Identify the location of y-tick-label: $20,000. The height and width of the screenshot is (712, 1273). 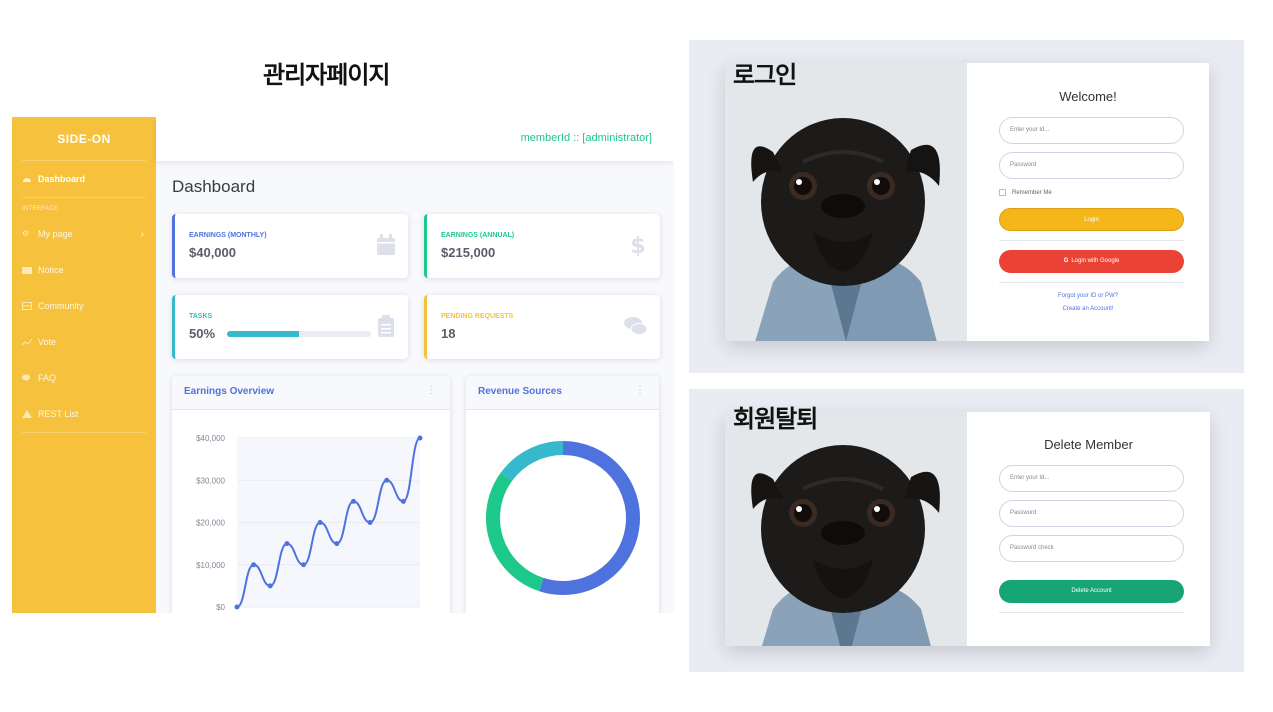
(210, 523).